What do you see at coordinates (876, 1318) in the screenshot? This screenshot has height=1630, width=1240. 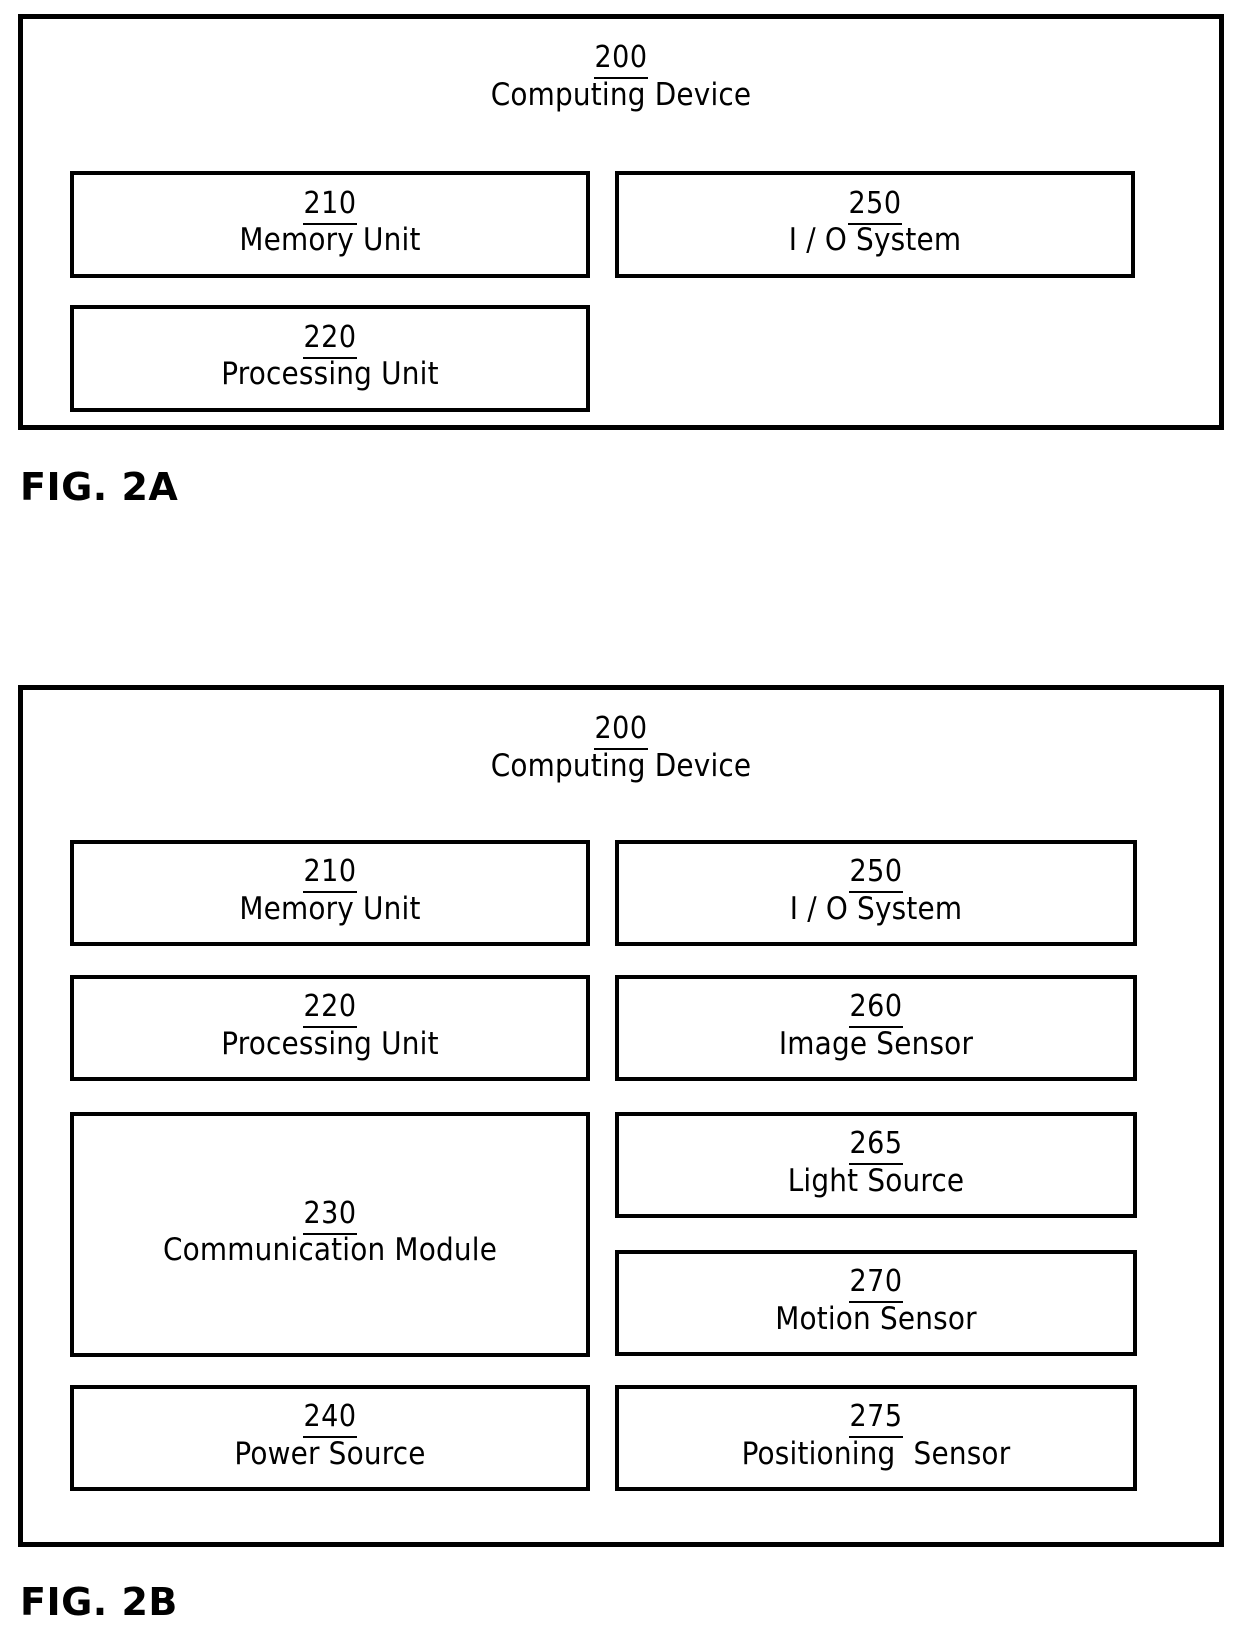 I see `block-label-motion-sensor: Motion Sensor` at bounding box center [876, 1318].